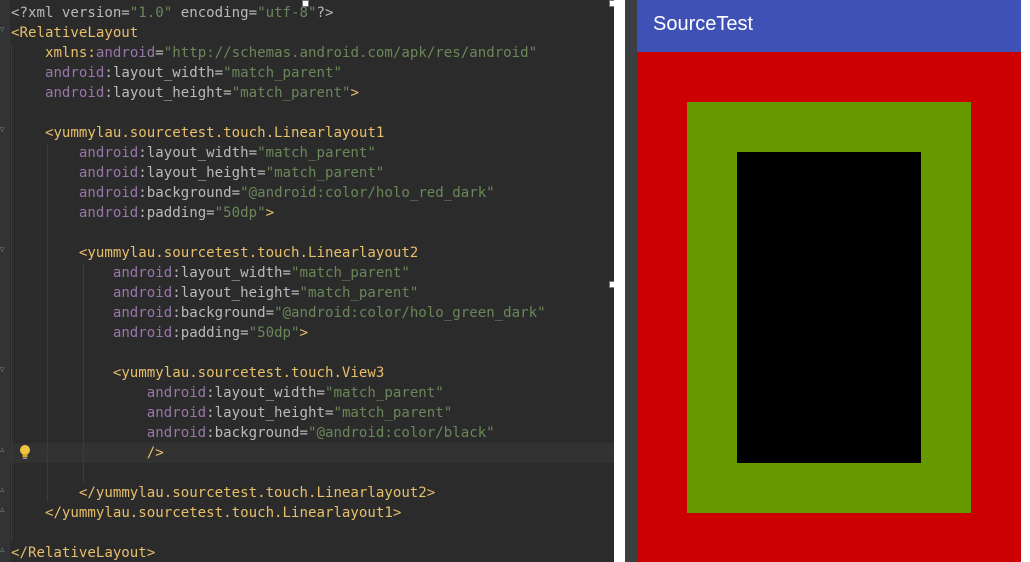 The height and width of the screenshot is (562, 1030). Describe the element at coordinates (214, 133) in the screenshot. I see `code-token: <yummylau.sourcetest.touch.Linearlayout1` at that location.